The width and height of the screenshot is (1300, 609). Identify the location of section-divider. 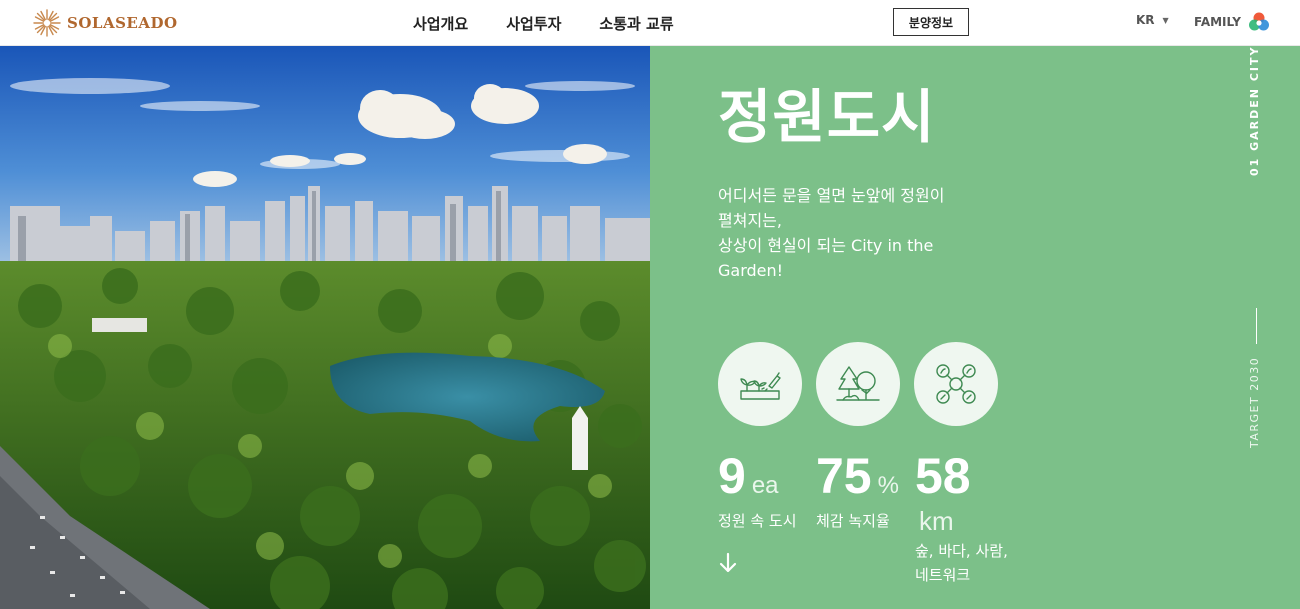
(1256, 326).